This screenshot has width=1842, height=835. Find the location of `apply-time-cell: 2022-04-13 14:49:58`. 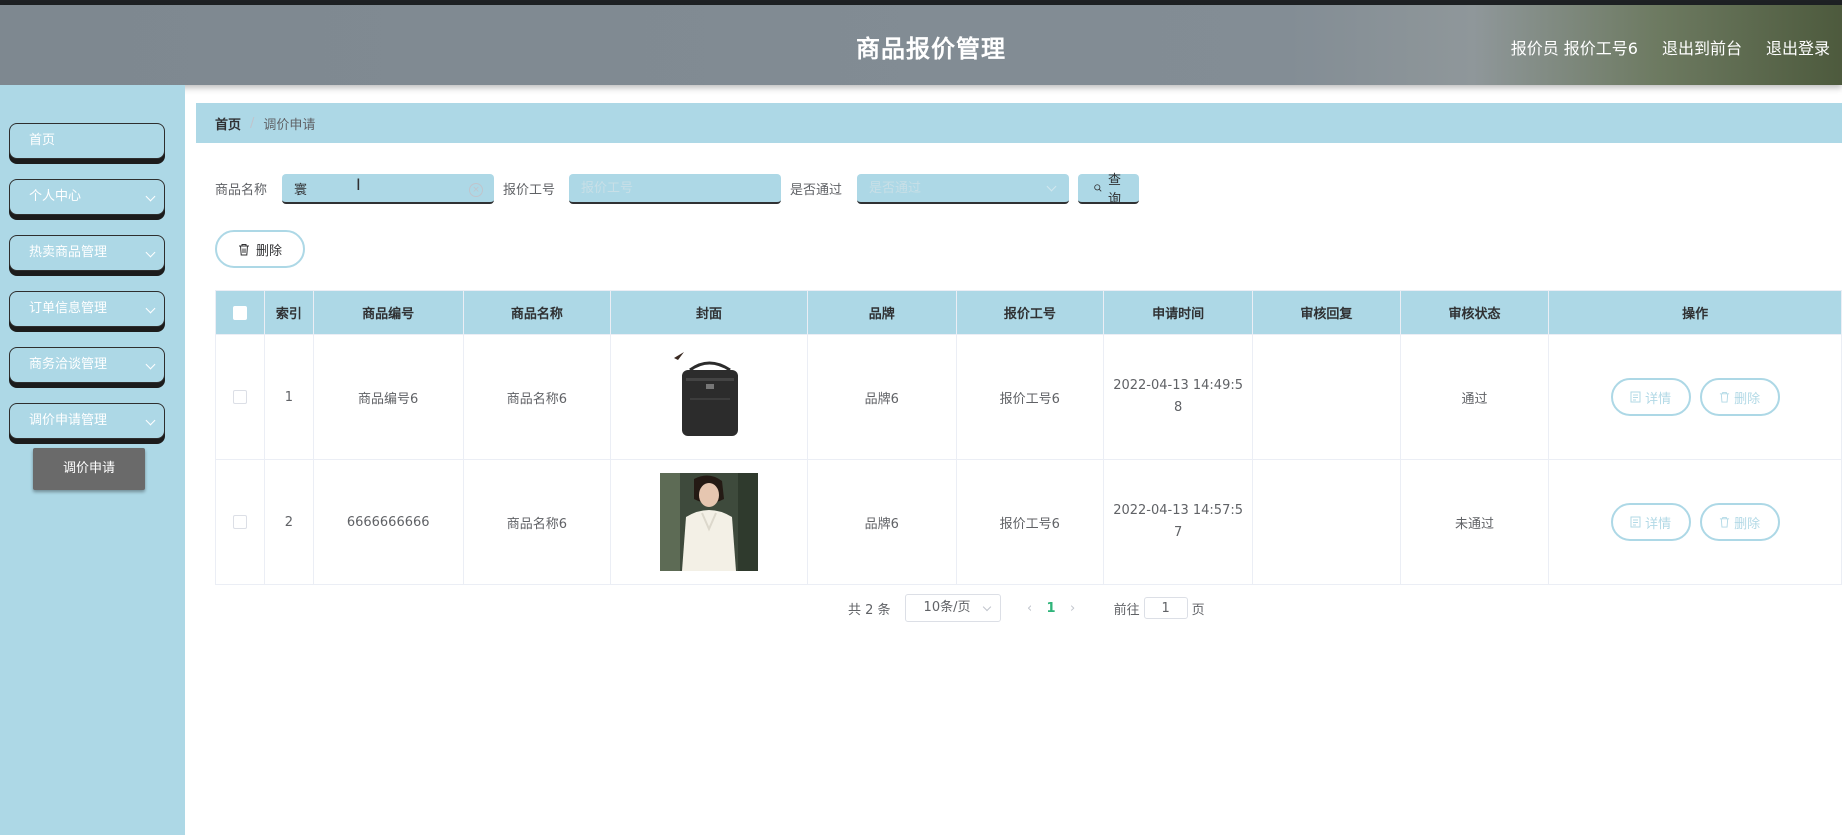

apply-time-cell: 2022-04-13 14:49:58 is located at coordinates (1178, 397).